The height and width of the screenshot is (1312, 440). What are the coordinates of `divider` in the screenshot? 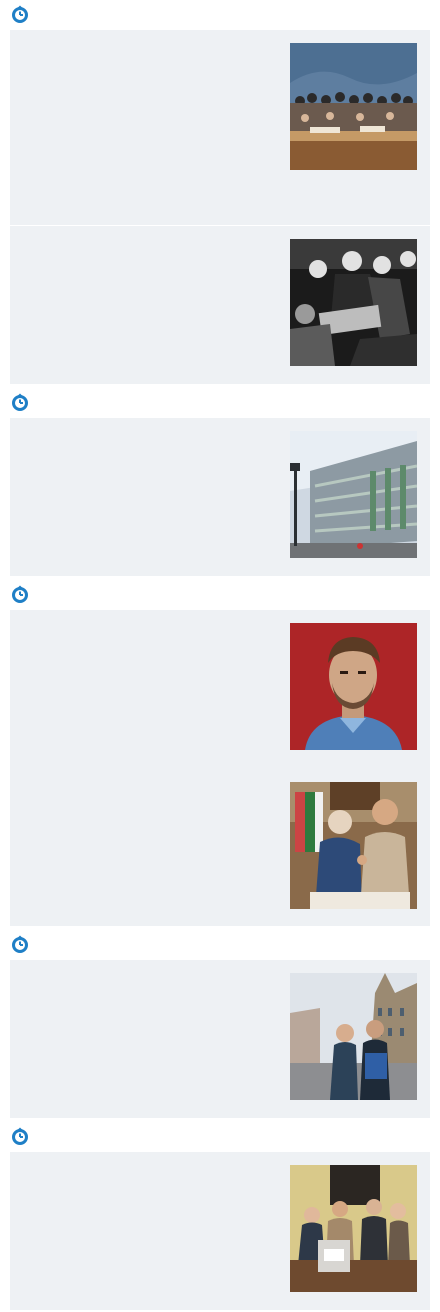 It's located at (220, 225).